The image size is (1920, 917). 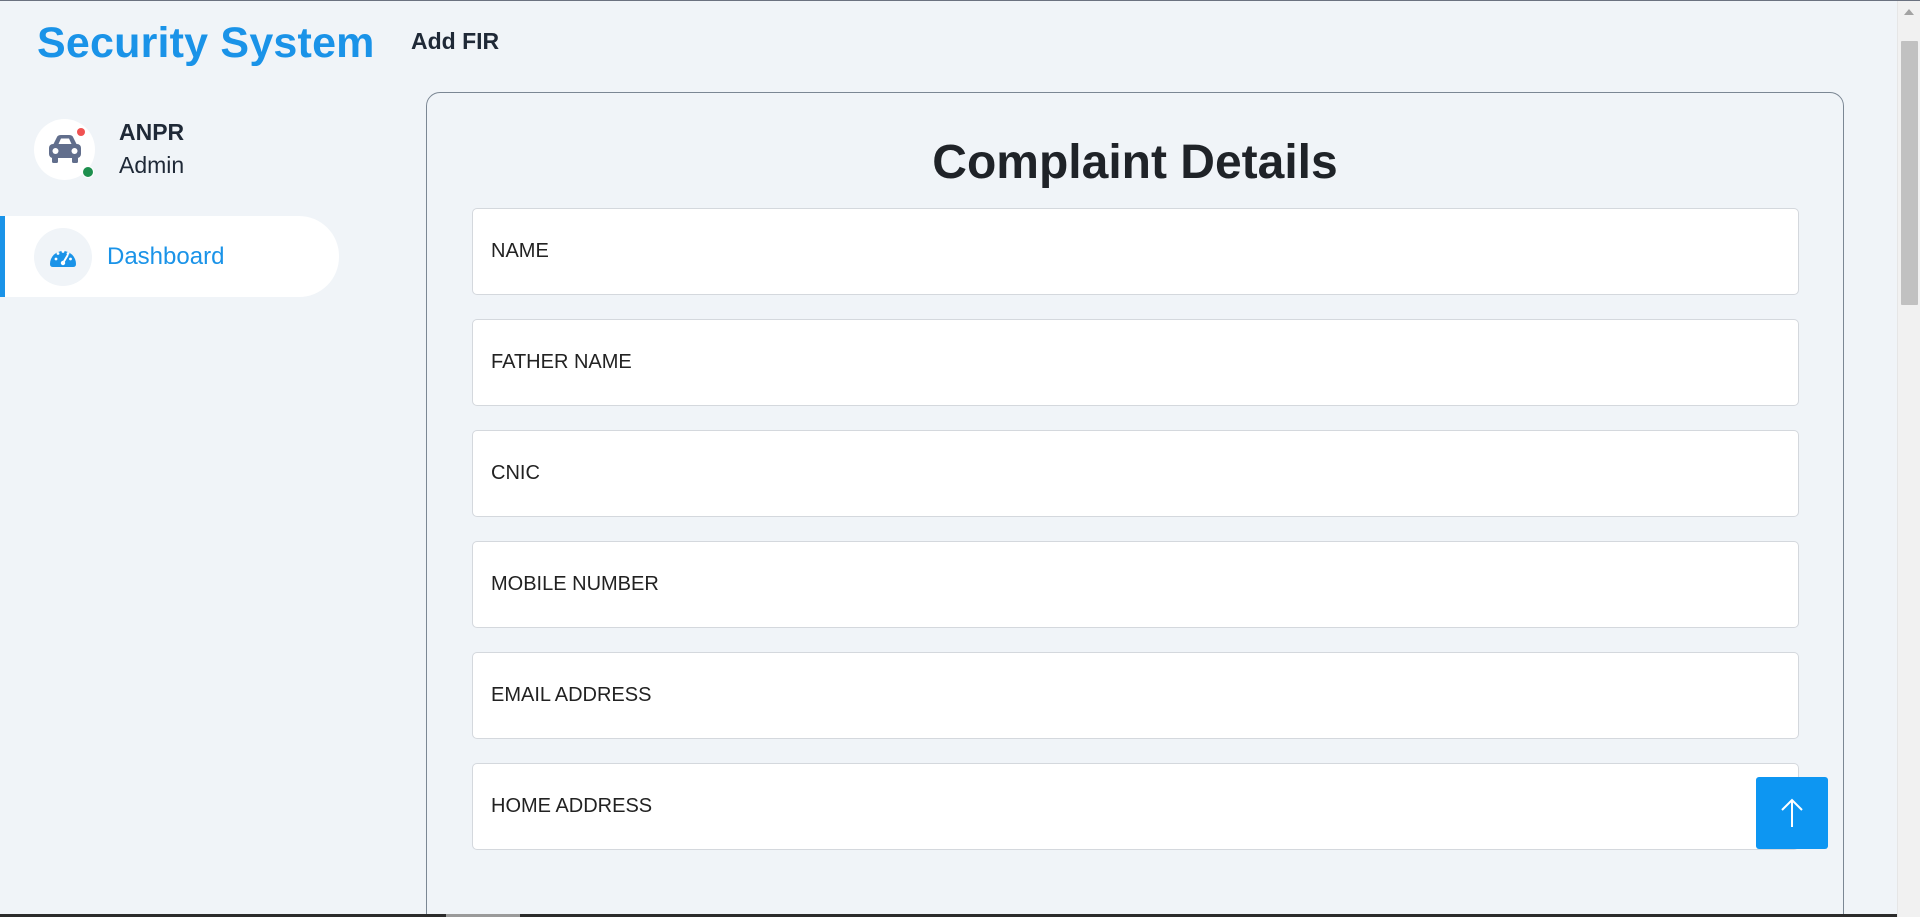 What do you see at coordinates (88, 171) in the screenshot?
I see `online-status-dot` at bounding box center [88, 171].